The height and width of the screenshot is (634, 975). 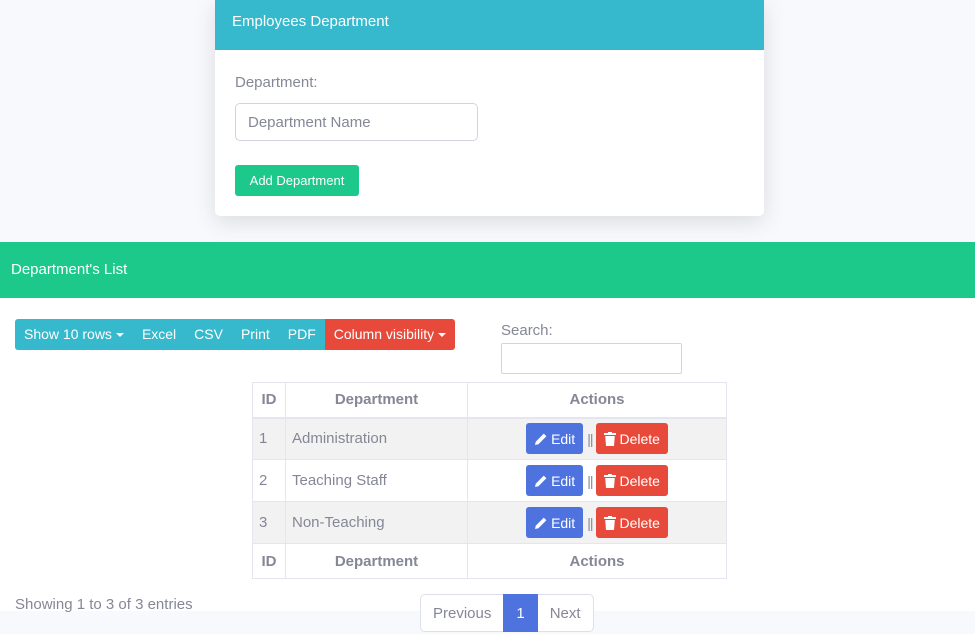 I want to click on table-row: 3 Non-Teaching Edit || Delete, so click(x=489, y=522).